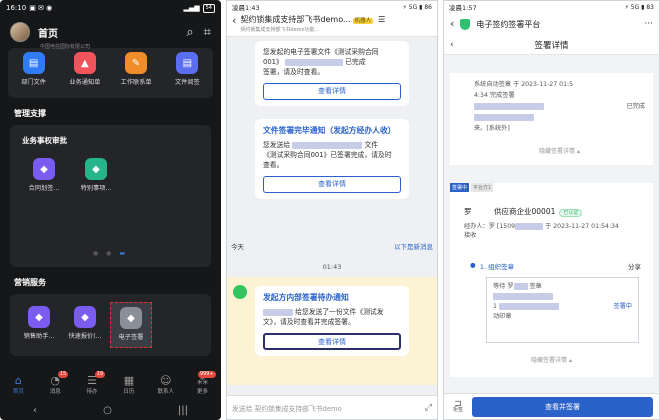 This screenshot has height=420, width=660. Describe the element at coordinates (571, 213) in the screenshot. I see `verified-badge: 已认证` at that location.